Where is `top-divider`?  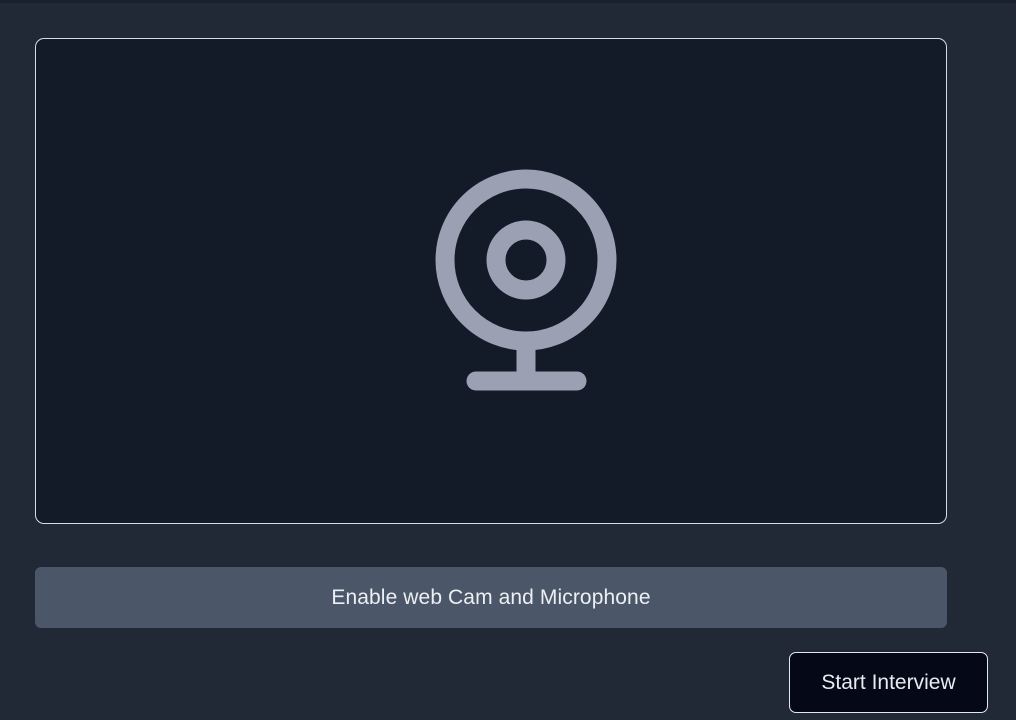 top-divider is located at coordinates (508, 1).